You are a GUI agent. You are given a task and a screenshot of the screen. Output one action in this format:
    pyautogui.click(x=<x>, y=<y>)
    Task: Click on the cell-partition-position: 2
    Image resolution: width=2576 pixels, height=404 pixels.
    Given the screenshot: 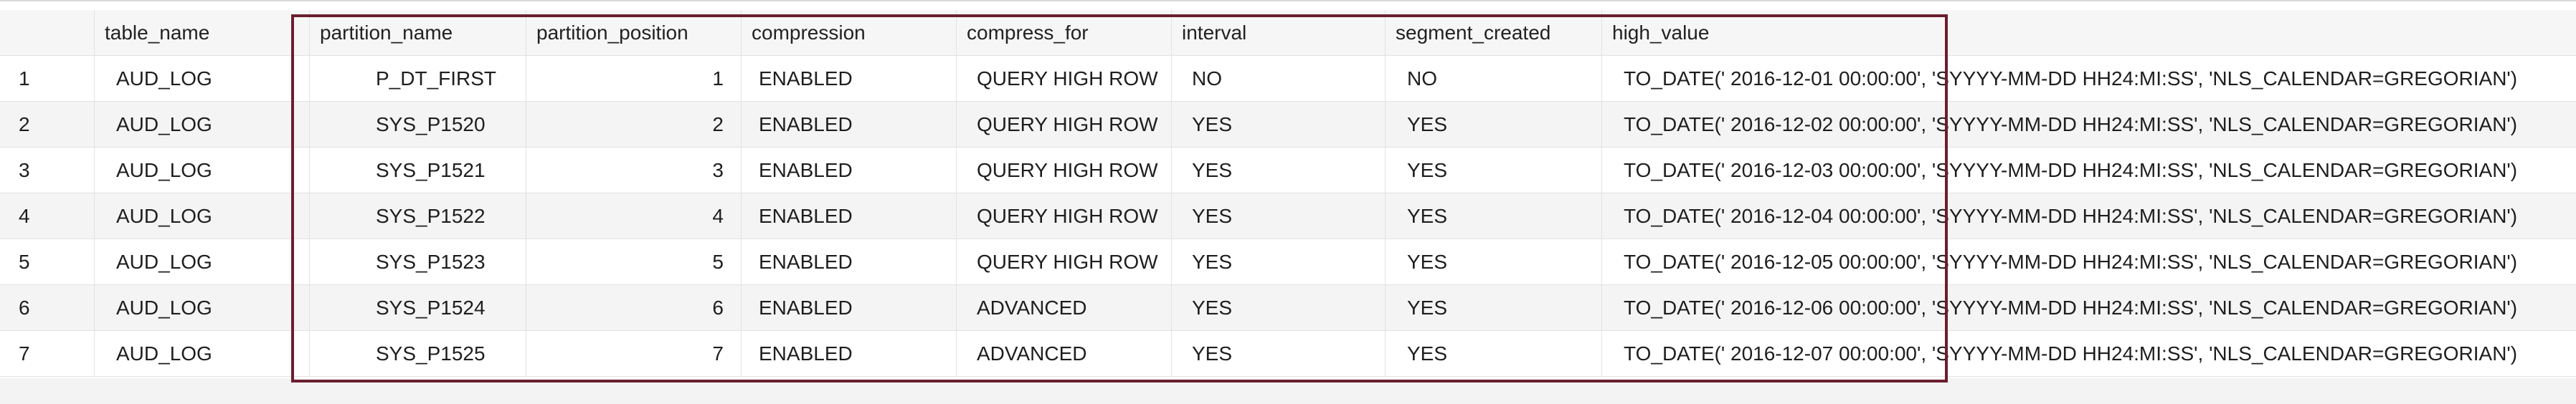 What is the action you would take?
    pyautogui.click(x=634, y=125)
    